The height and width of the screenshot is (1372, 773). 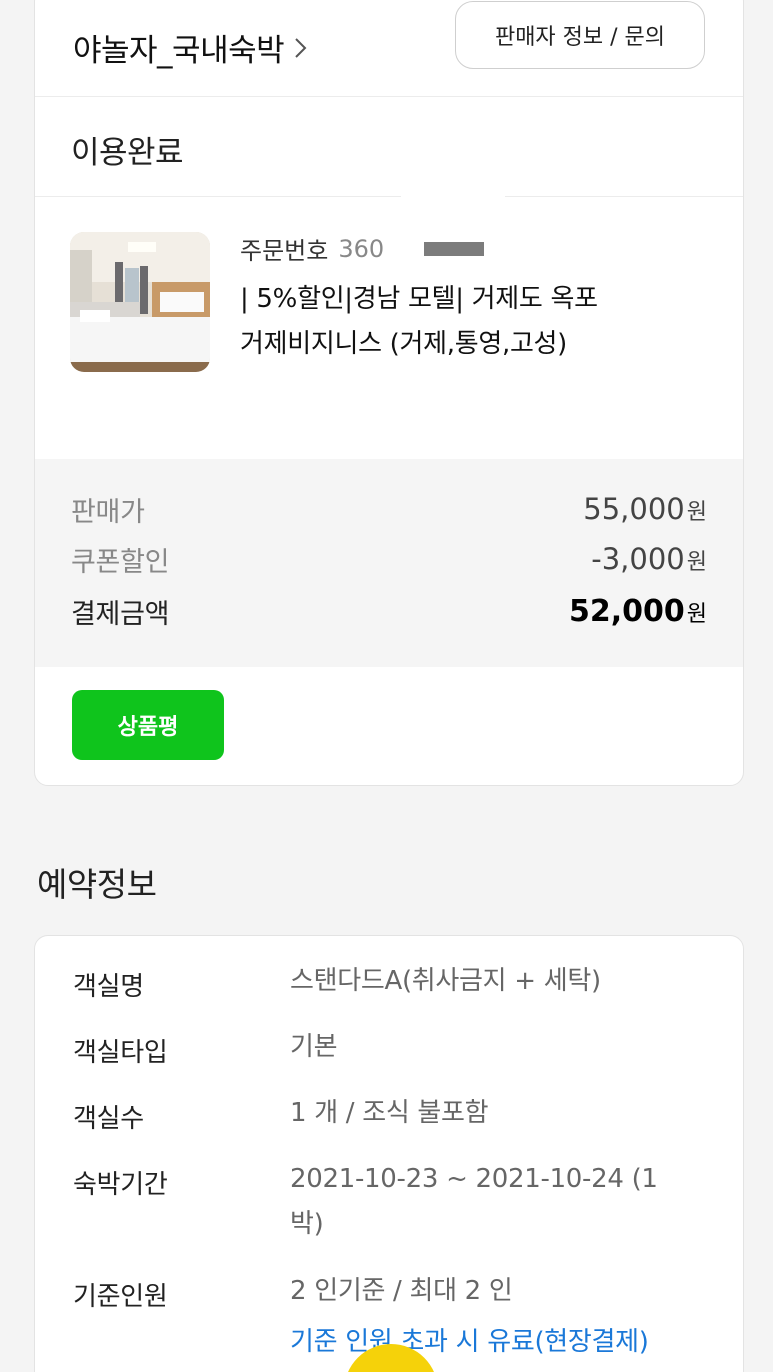 I want to click on seller-info-button: 판매자 정보 / 문의, so click(x=580, y=35).